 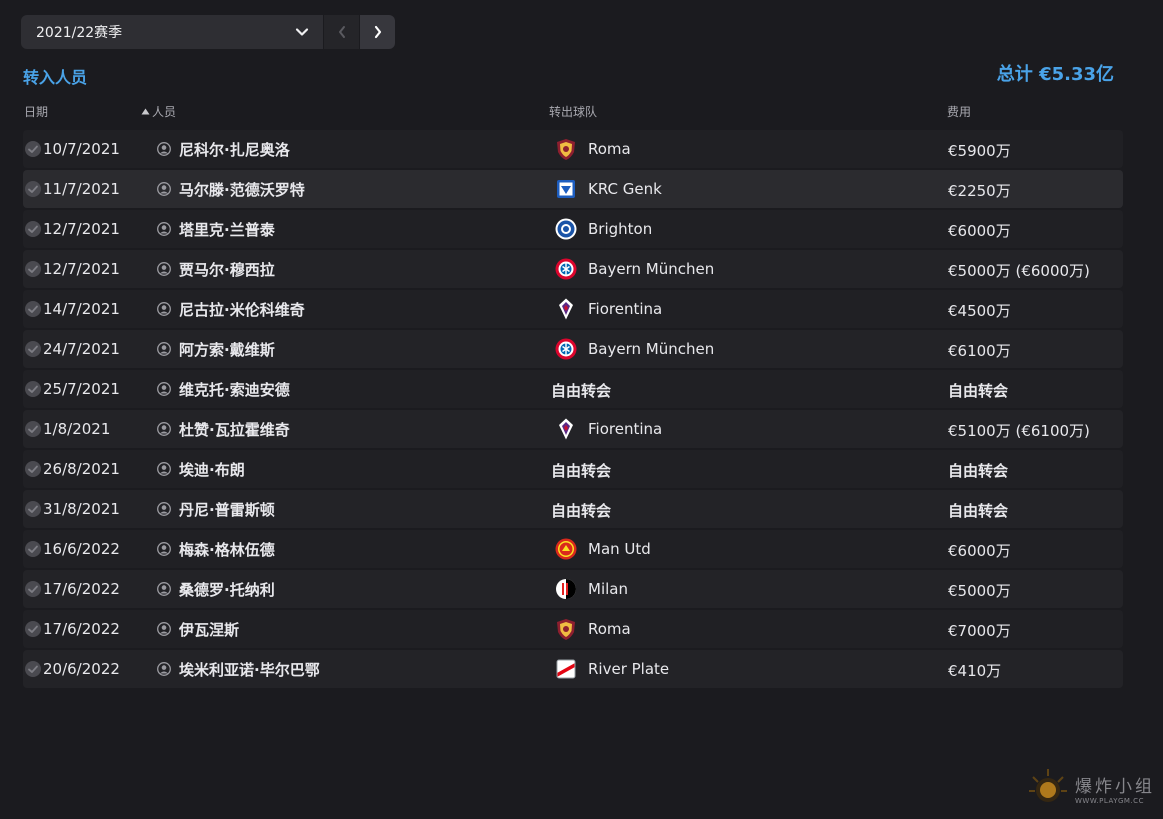 I want to click on transfer-date: 25/7/2021, so click(x=81, y=389).